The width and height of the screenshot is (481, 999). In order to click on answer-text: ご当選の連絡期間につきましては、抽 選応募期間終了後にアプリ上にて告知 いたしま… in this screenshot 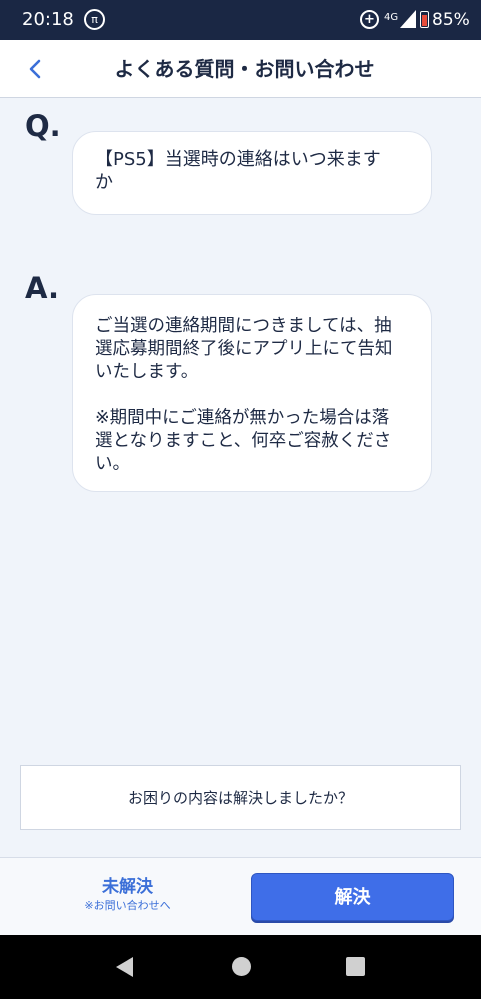, I will do `click(244, 395)`.